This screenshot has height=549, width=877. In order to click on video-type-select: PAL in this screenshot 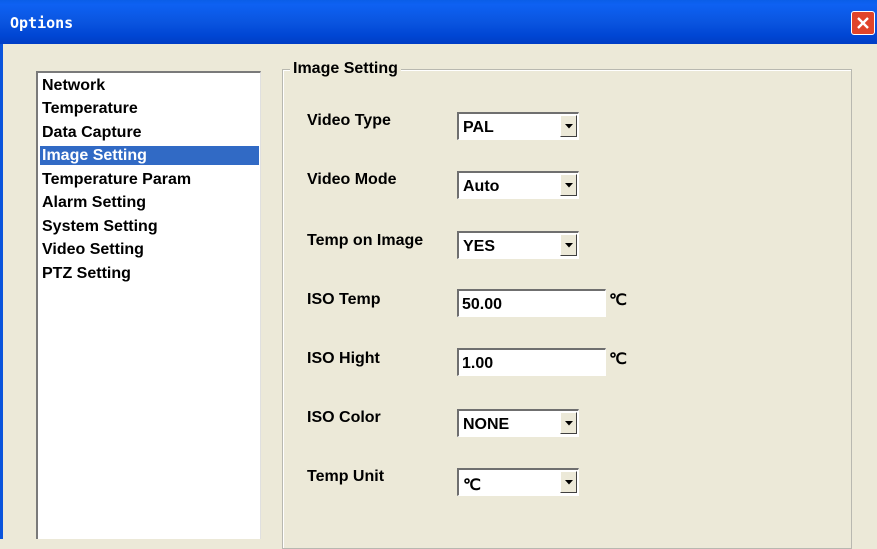, I will do `click(518, 126)`.